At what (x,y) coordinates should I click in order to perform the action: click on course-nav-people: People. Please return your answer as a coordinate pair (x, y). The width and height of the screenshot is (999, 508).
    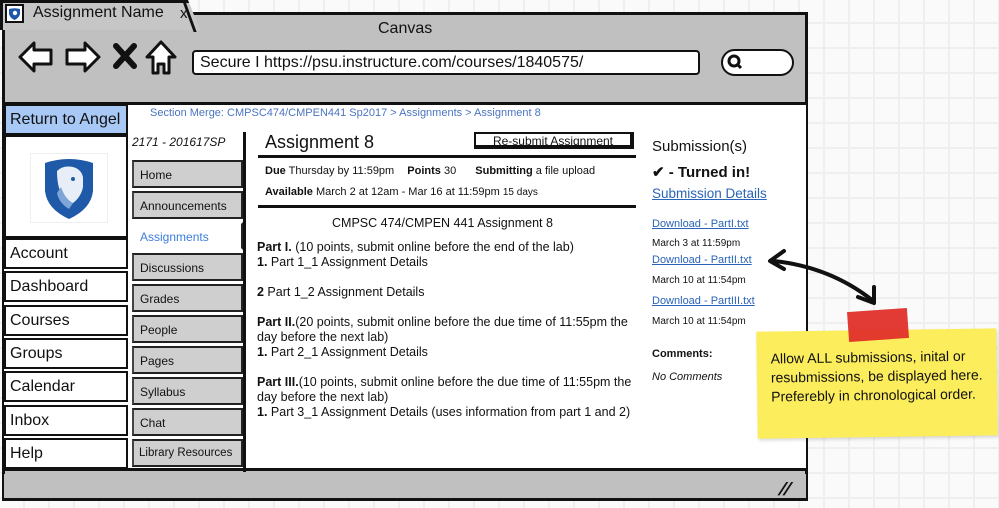
    Looking at the image, I should click on (187, 329).